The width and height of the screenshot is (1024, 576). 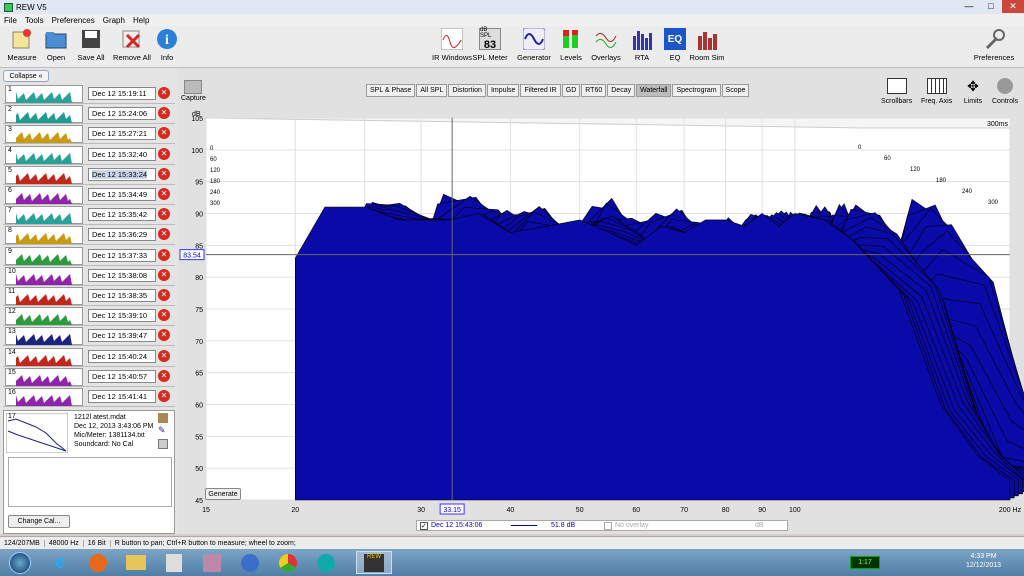 I want to click on image-icon, so click(x=163, y=418).